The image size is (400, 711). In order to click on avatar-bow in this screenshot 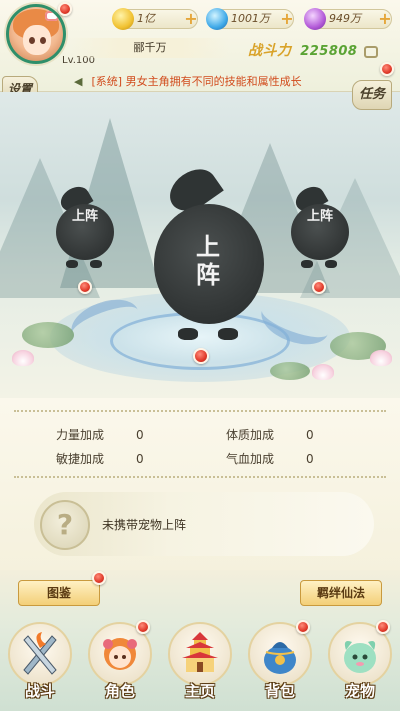, I will do `click(52, 16)`.